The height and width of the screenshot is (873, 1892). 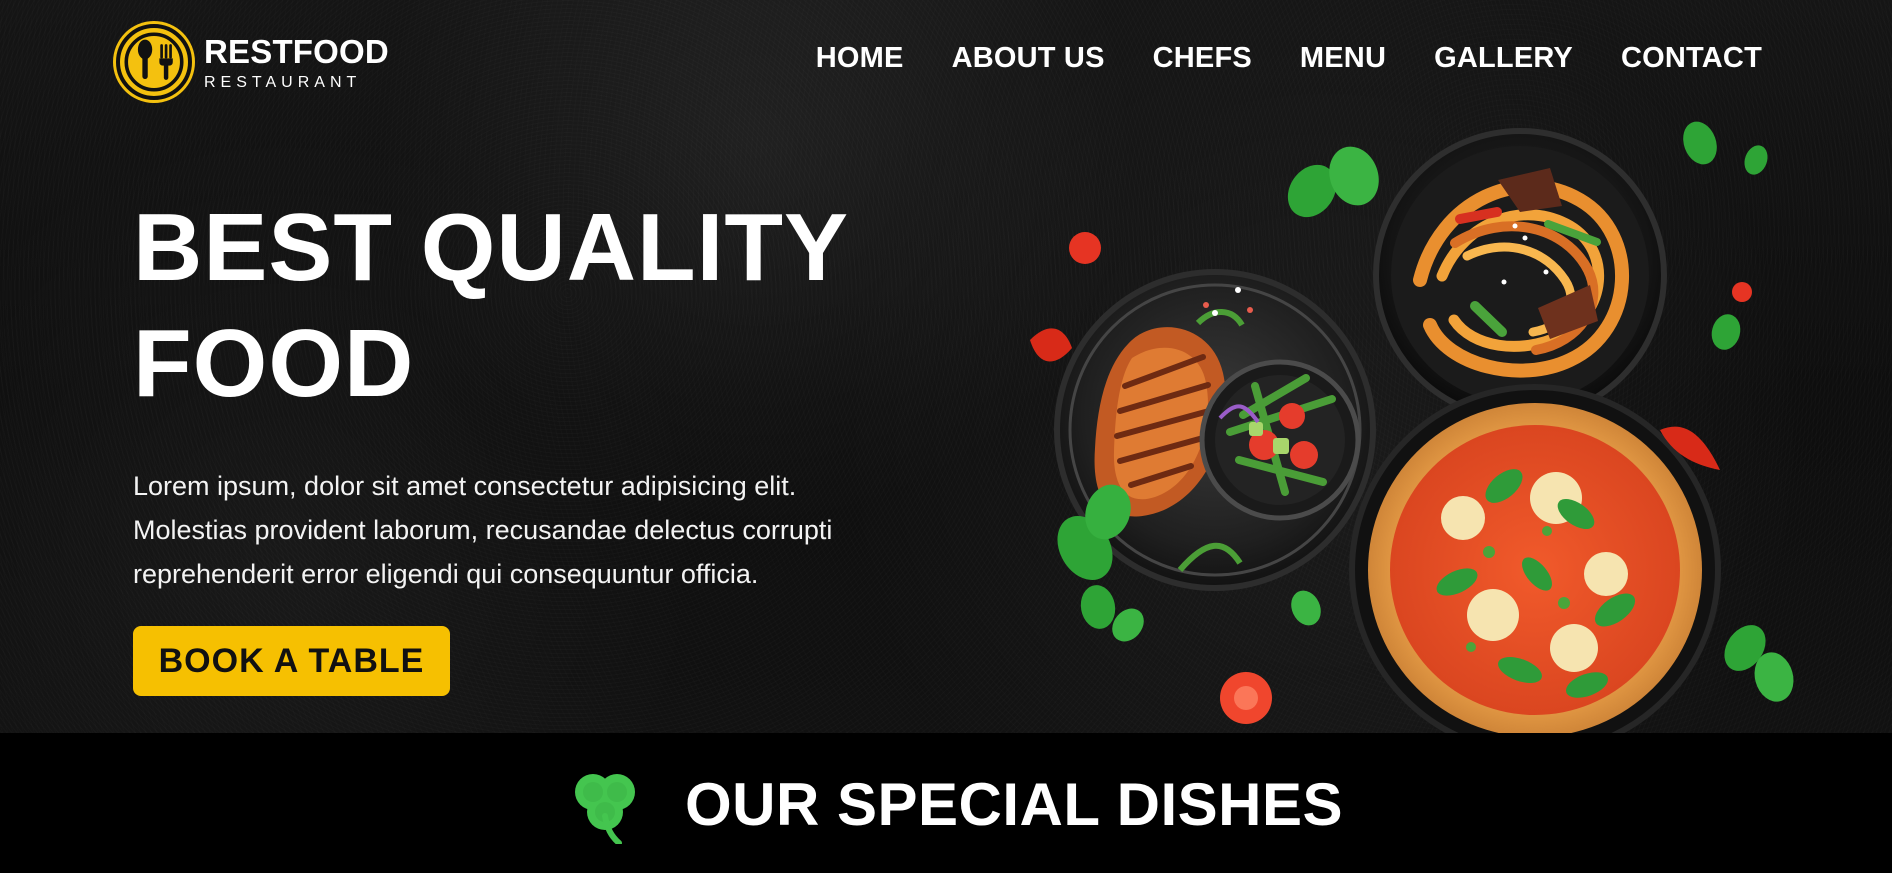 I want to click on nav-gallery-link: GALLERY, so click(x=1503, y=58).